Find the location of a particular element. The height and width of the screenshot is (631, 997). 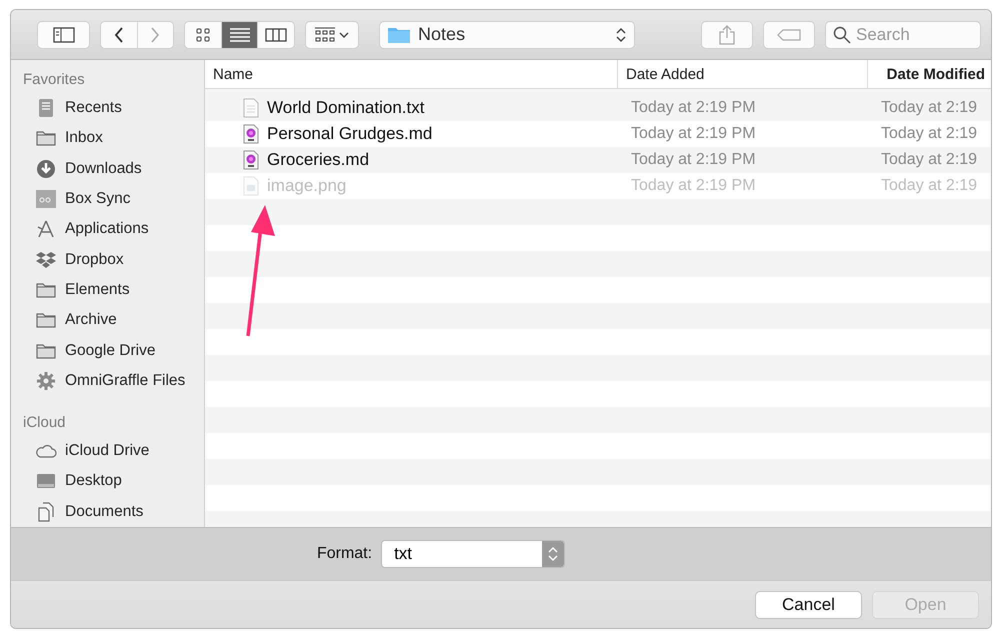

location-popup: Notes is located at coordinates (507, 34).